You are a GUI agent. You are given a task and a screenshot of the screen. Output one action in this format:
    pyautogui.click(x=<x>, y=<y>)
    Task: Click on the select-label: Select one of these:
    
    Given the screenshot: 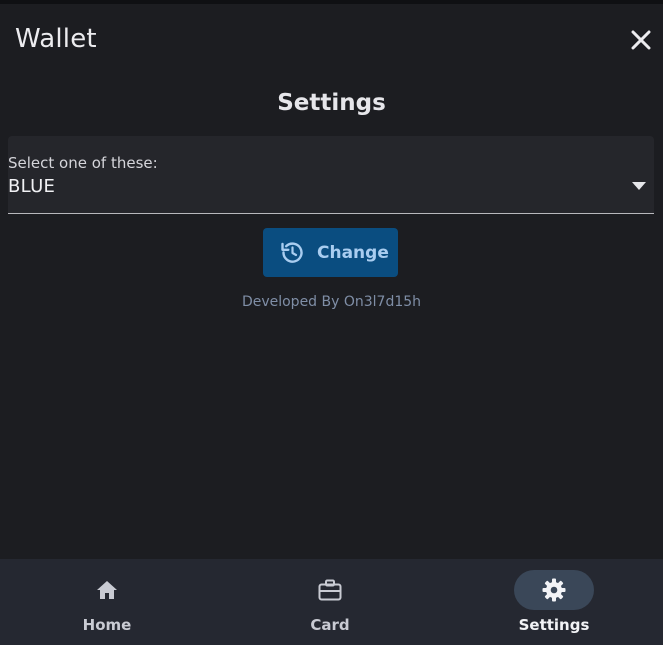 What is the action you would take?
    pyautogui.click(x=83, y=163)
    